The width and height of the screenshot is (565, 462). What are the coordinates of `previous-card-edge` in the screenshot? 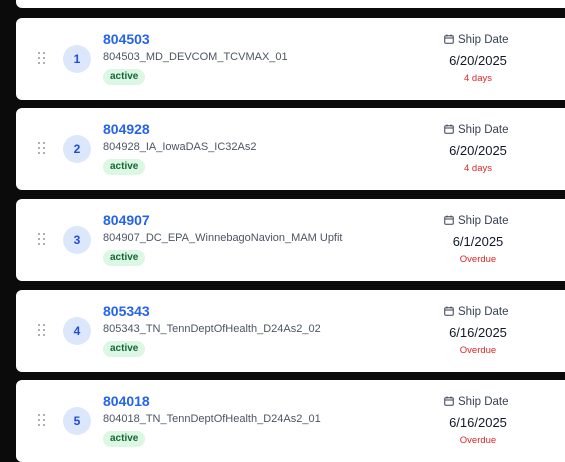 It's located at (290, 4).